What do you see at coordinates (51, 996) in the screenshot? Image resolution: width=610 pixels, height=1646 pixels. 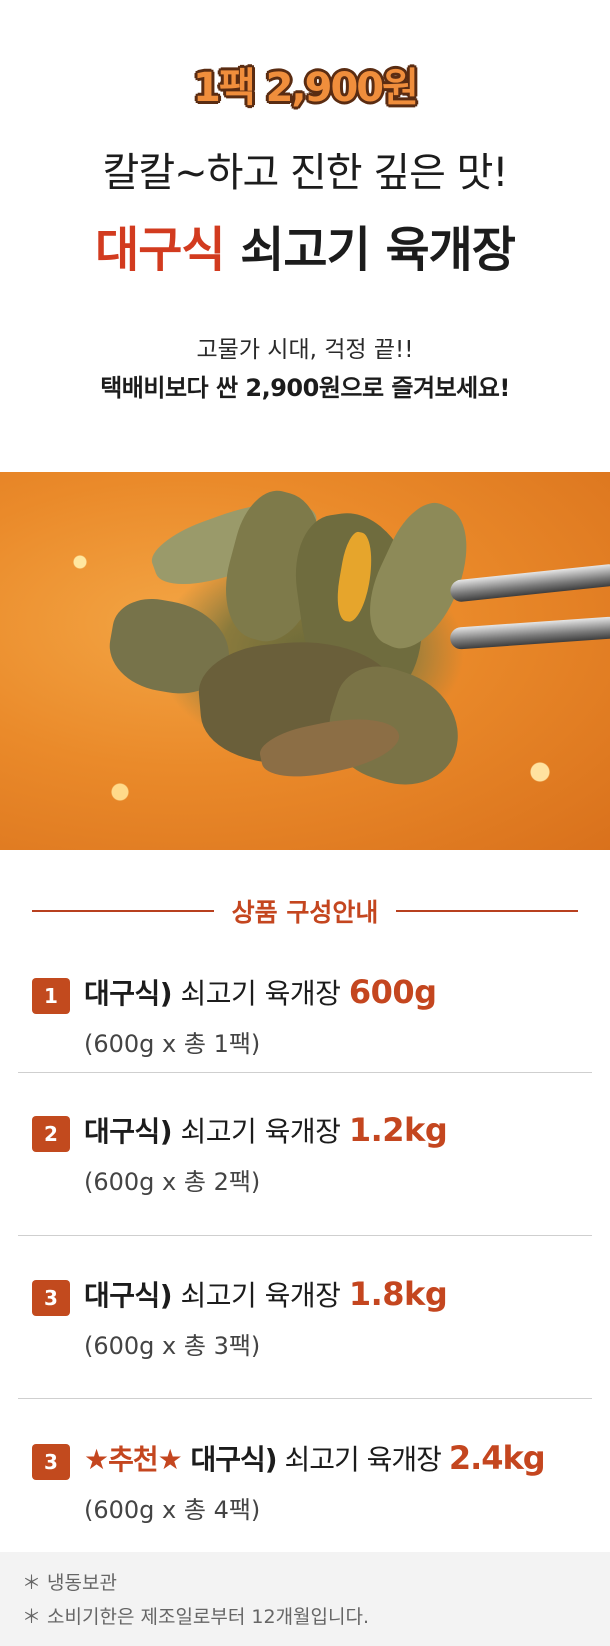 I see `option-number-badge: 1` at bounding box center [51, 996].